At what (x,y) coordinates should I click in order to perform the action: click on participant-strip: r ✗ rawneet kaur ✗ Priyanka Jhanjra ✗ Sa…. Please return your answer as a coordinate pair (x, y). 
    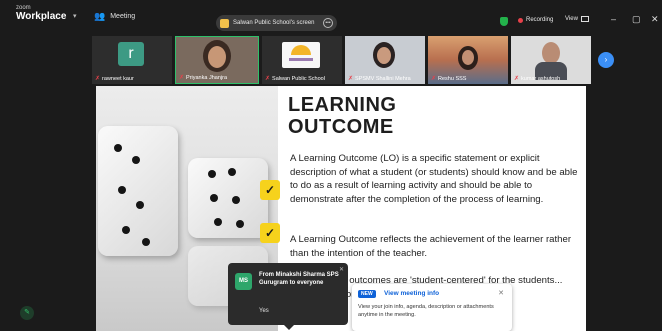
    Looking at the image, I should click on (345, 60).